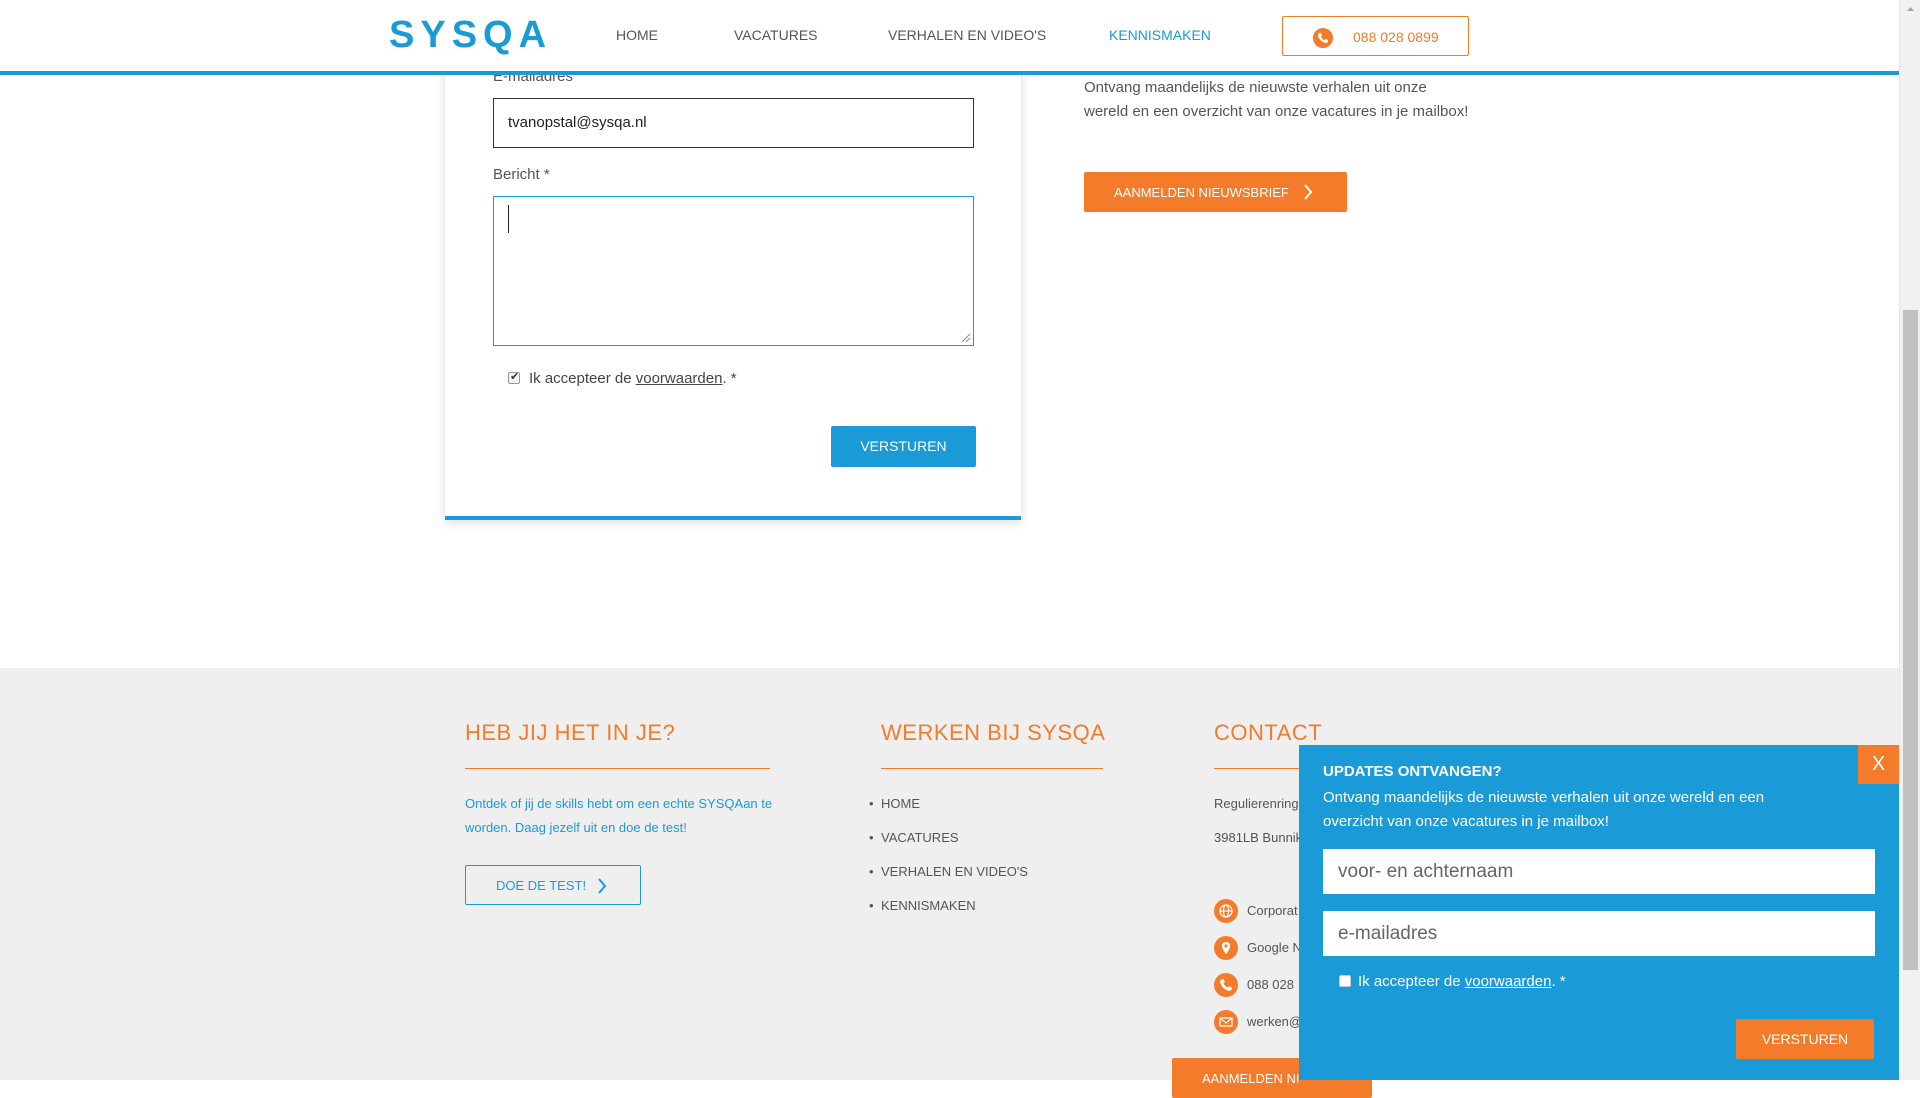 The width and height of the screenshot is (1920, 1098). Describe the element at coordinates (508, 219) in the screenshot. I see `text-caret` at that location.